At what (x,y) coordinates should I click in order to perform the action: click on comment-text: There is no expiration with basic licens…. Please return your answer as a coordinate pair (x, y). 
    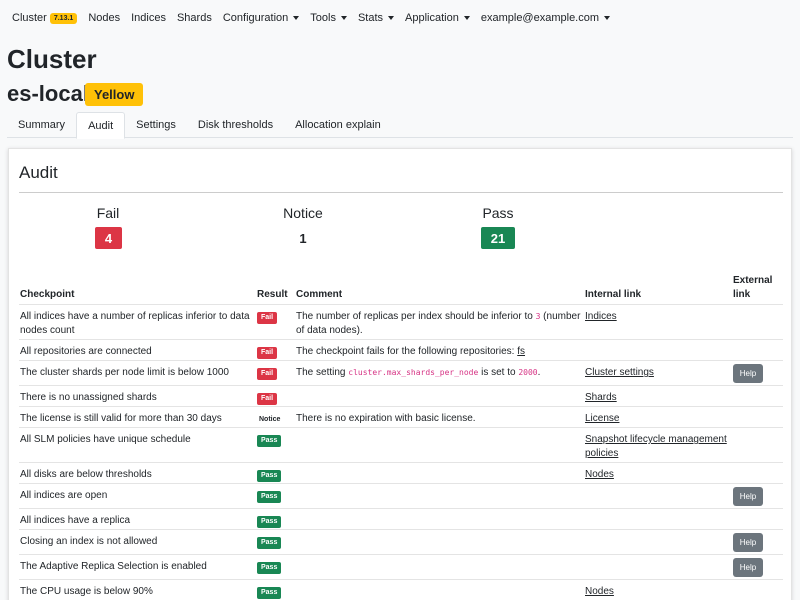
    Looking at the image, I should click on (386, 418).